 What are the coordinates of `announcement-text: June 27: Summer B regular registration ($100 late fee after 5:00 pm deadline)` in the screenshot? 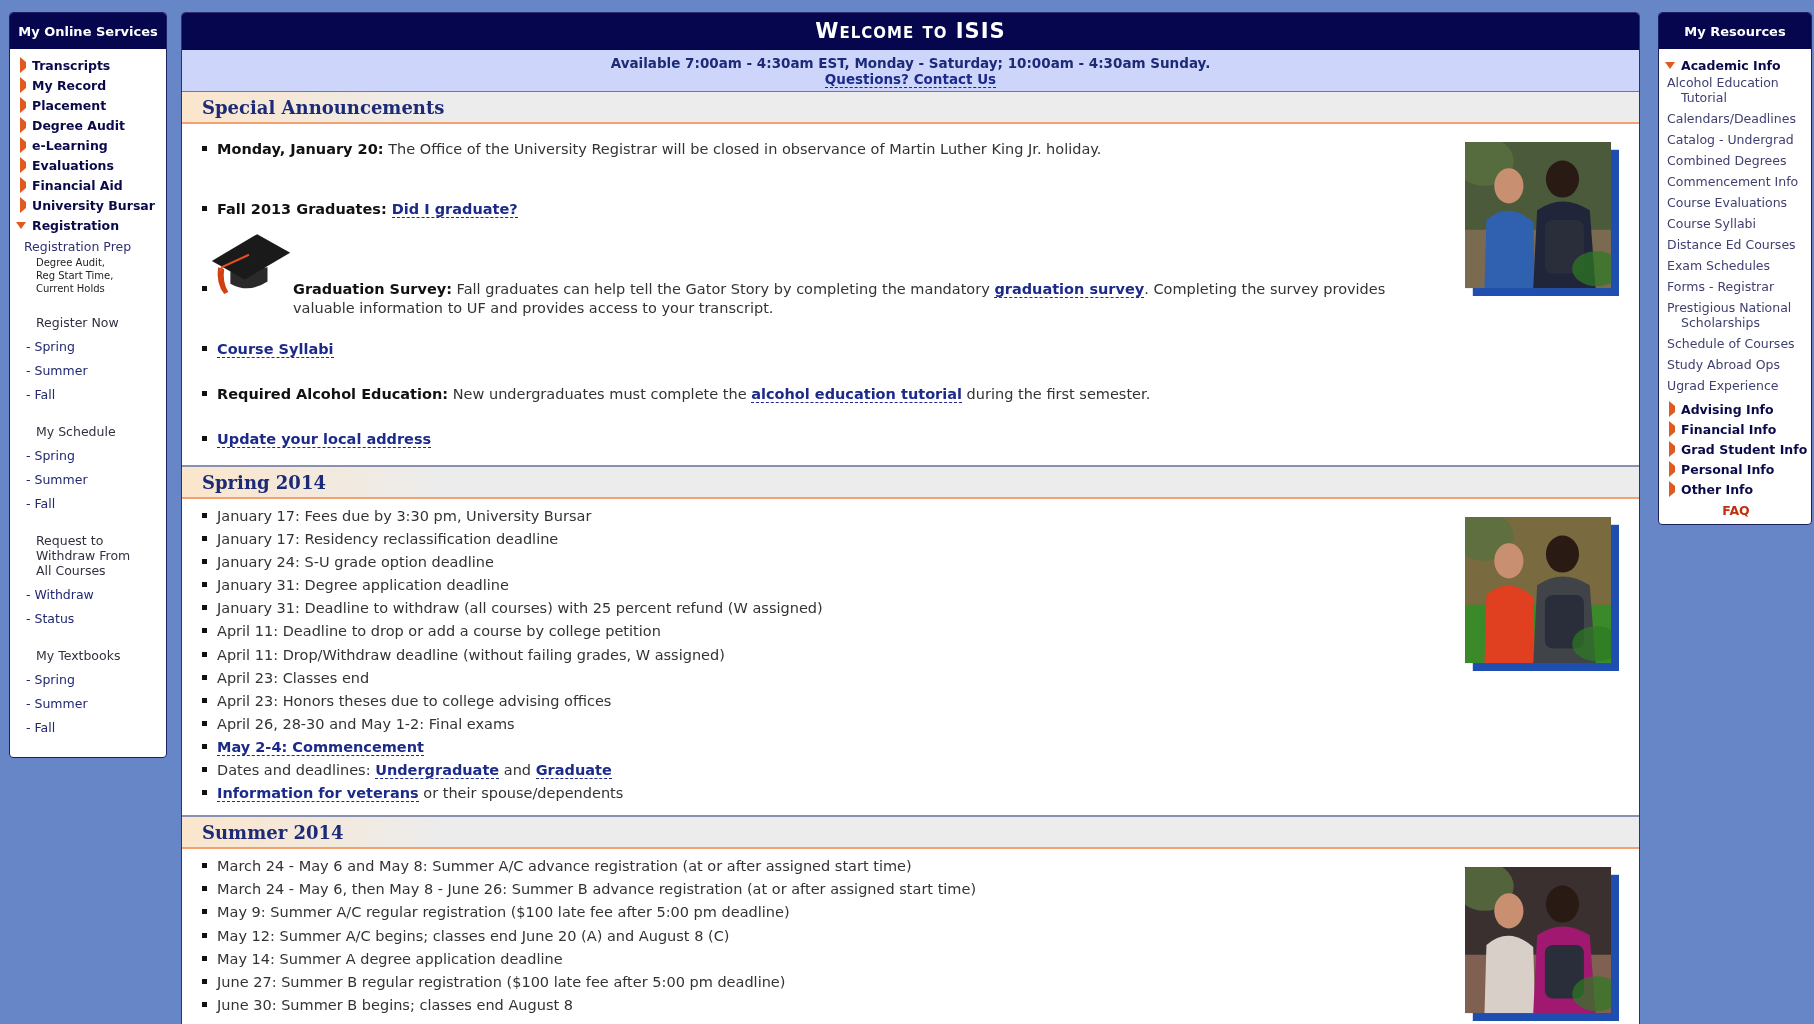 It's located at (501, 982).